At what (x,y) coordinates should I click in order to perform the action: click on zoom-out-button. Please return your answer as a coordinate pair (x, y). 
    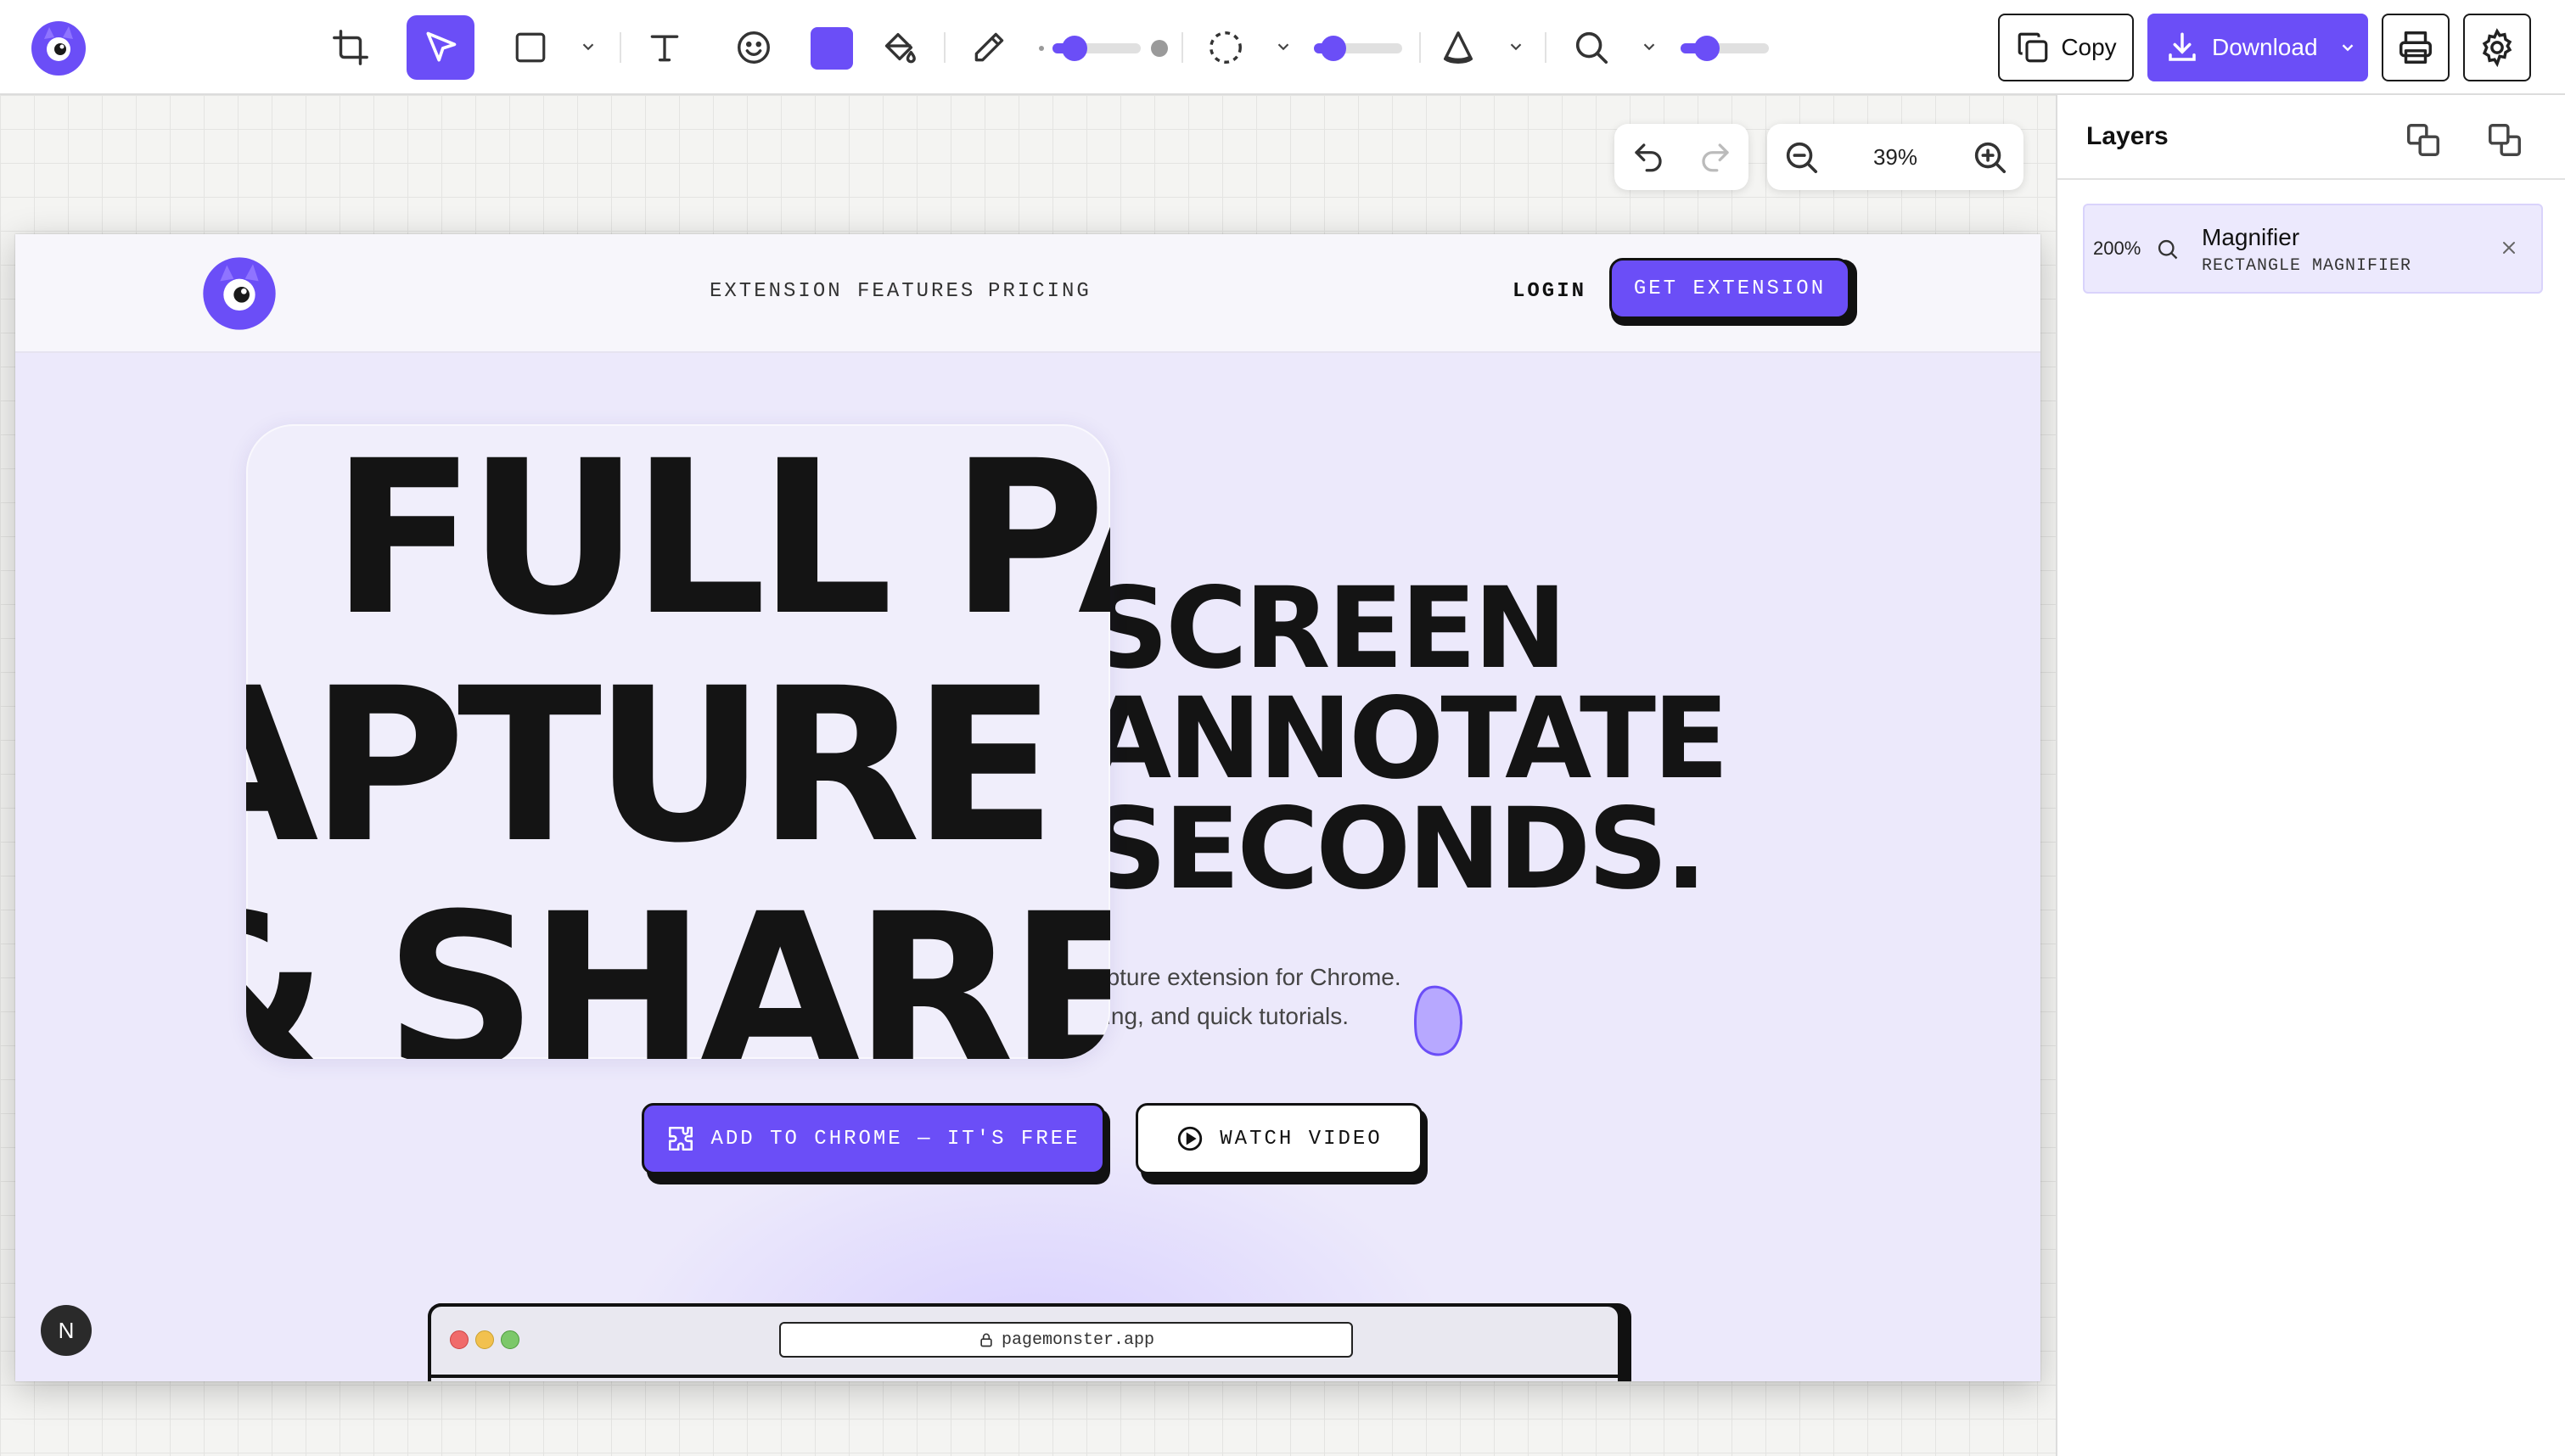
    Looking at the image, I should click on (1801, 157).